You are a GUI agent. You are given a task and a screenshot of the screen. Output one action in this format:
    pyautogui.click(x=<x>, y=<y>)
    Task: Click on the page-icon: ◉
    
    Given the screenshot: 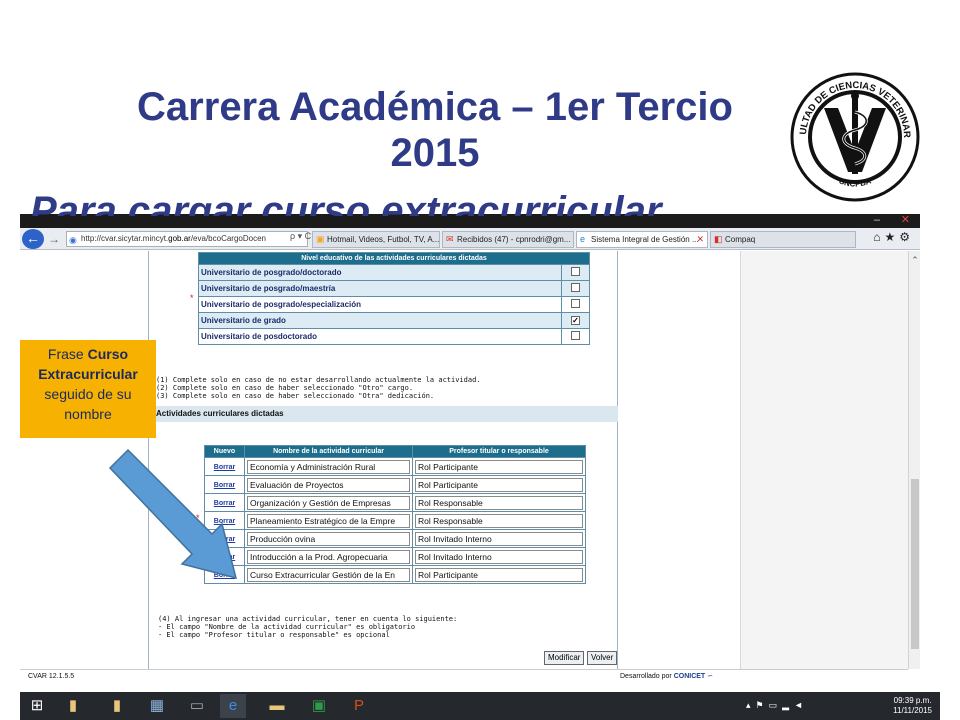 What is the action you would take?
    pyautogui.click(x=73, y=240)
    